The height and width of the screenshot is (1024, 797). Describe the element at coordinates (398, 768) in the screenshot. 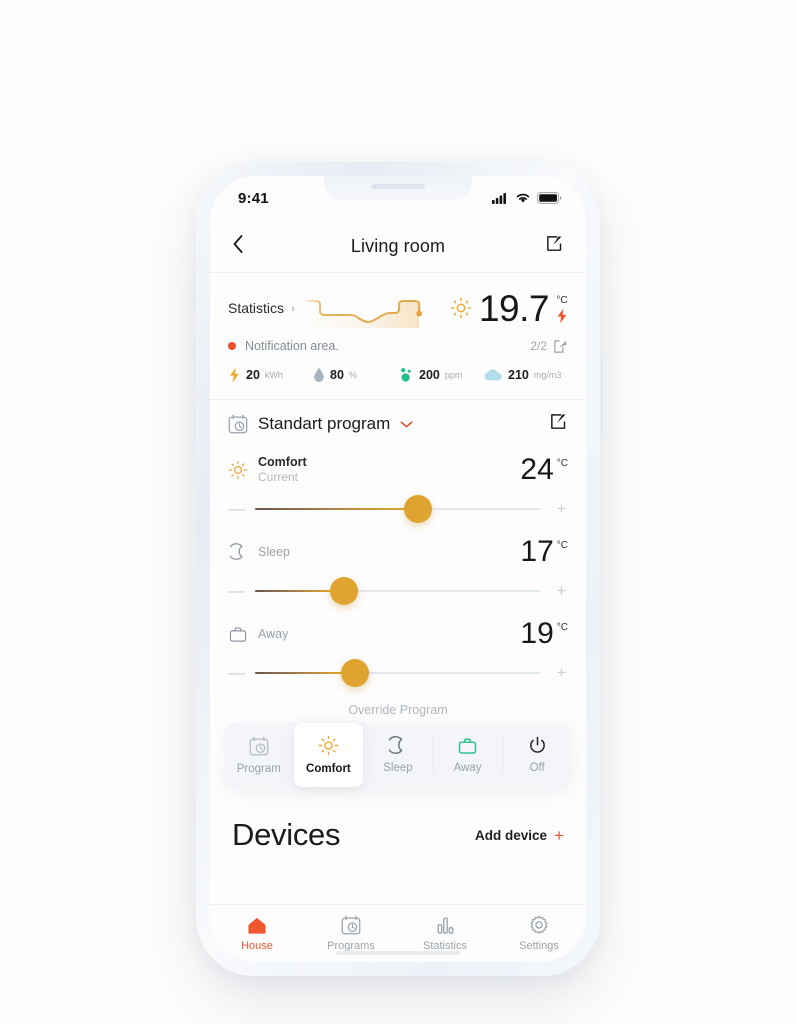

I see `segment-sleep-label: Sleep` at that location.